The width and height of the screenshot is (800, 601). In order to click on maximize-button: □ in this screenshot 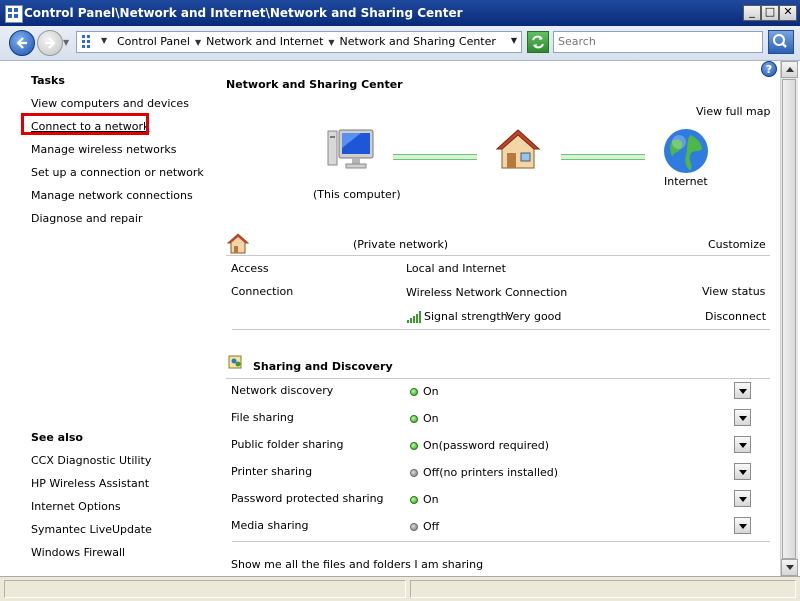, I will do `click(770, 13)`.